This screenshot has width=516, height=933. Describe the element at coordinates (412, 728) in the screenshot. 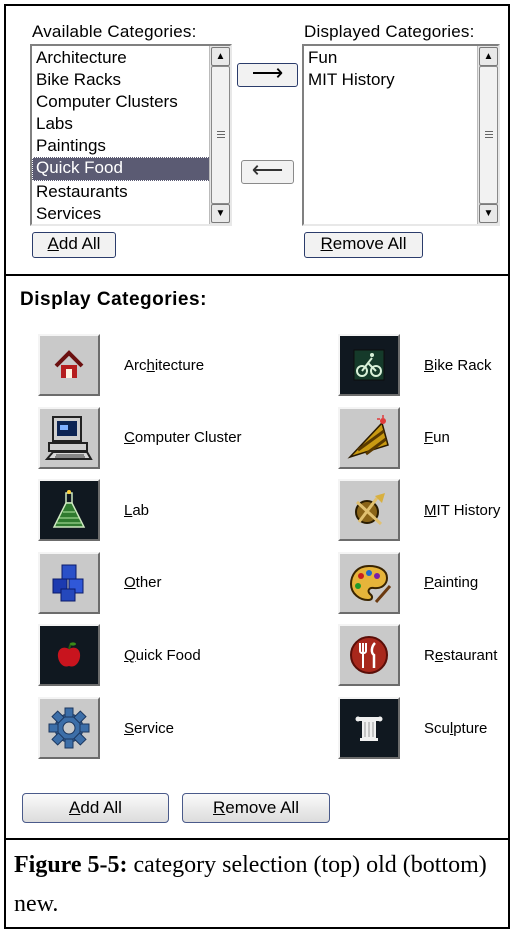

I see `category-toggle: Sculpture` at that location.